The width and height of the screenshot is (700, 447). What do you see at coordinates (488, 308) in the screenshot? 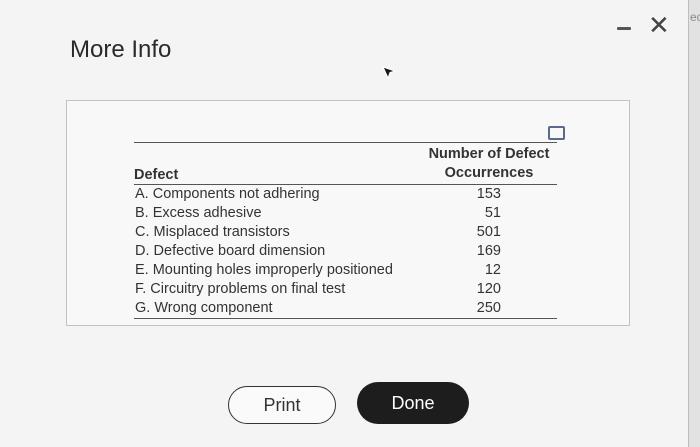
I see `row-count: 250` at bounding box center [488, 308].